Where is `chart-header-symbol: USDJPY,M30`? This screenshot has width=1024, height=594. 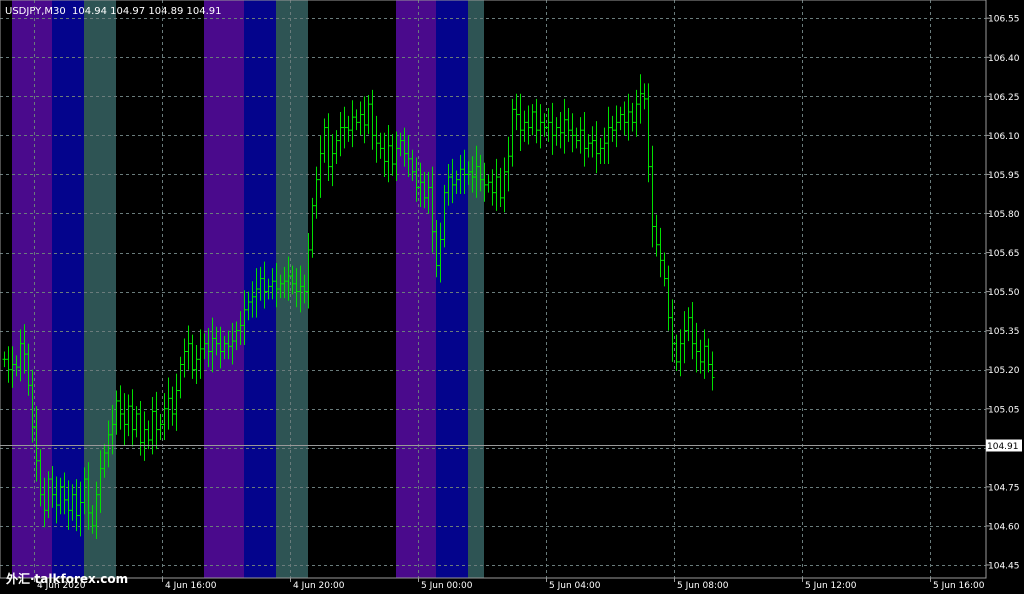 chart-header-symbol: USDJPY,M30 is located at coordinates (35, 11).